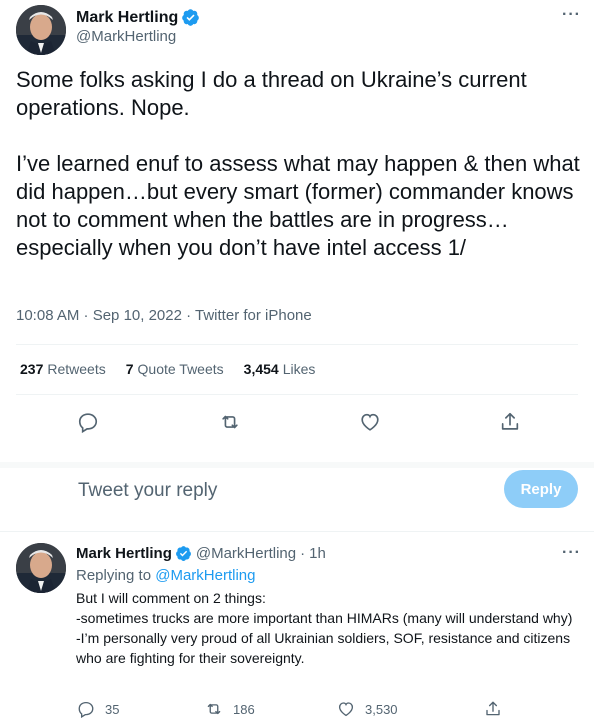 The width and height of the screenshot is (594, 724). What do you see at coordinates (205, 575) in the screenshot?
I see `replying-to-handle: @MarkHertling` at bounding box center [205, 575].